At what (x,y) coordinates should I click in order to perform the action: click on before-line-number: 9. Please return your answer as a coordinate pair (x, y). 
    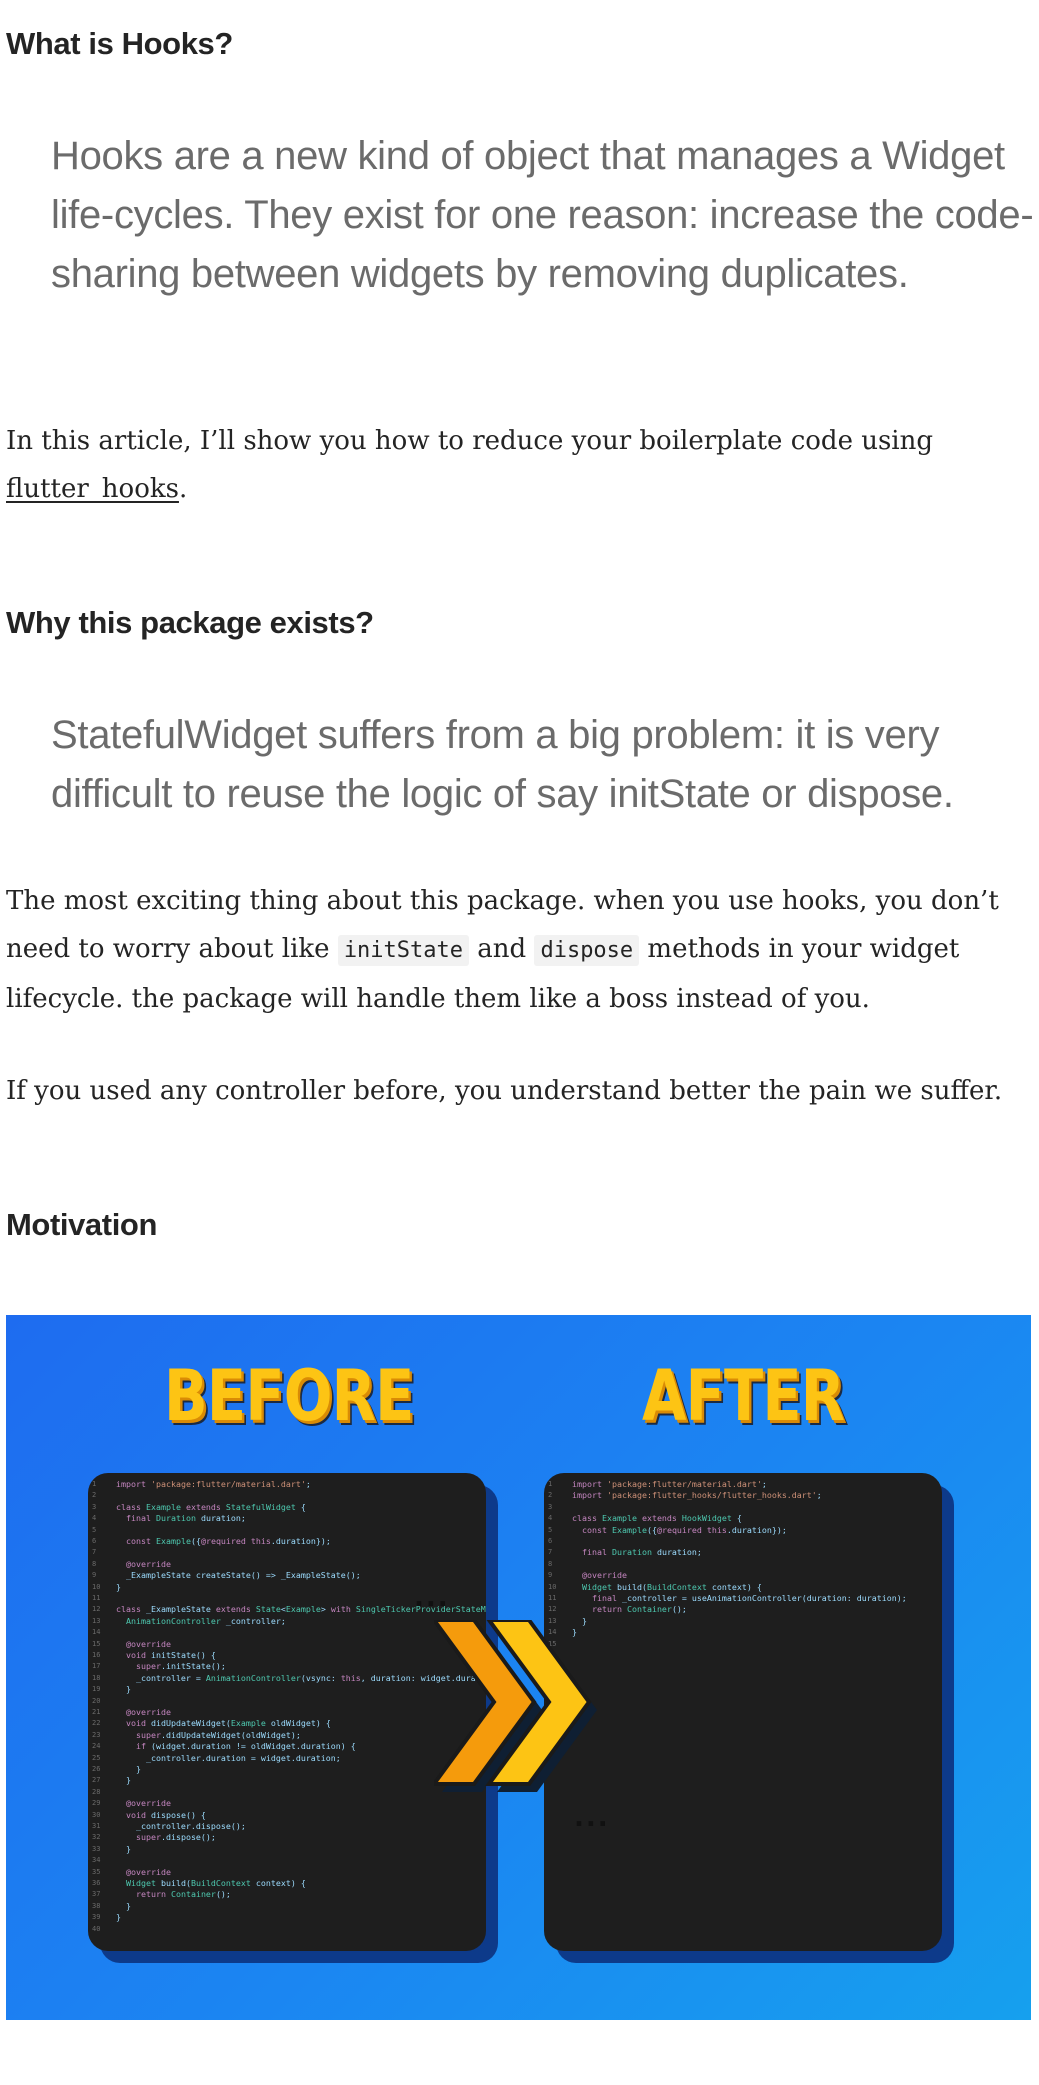
    Looking at the image, I should click on (94, 1575).